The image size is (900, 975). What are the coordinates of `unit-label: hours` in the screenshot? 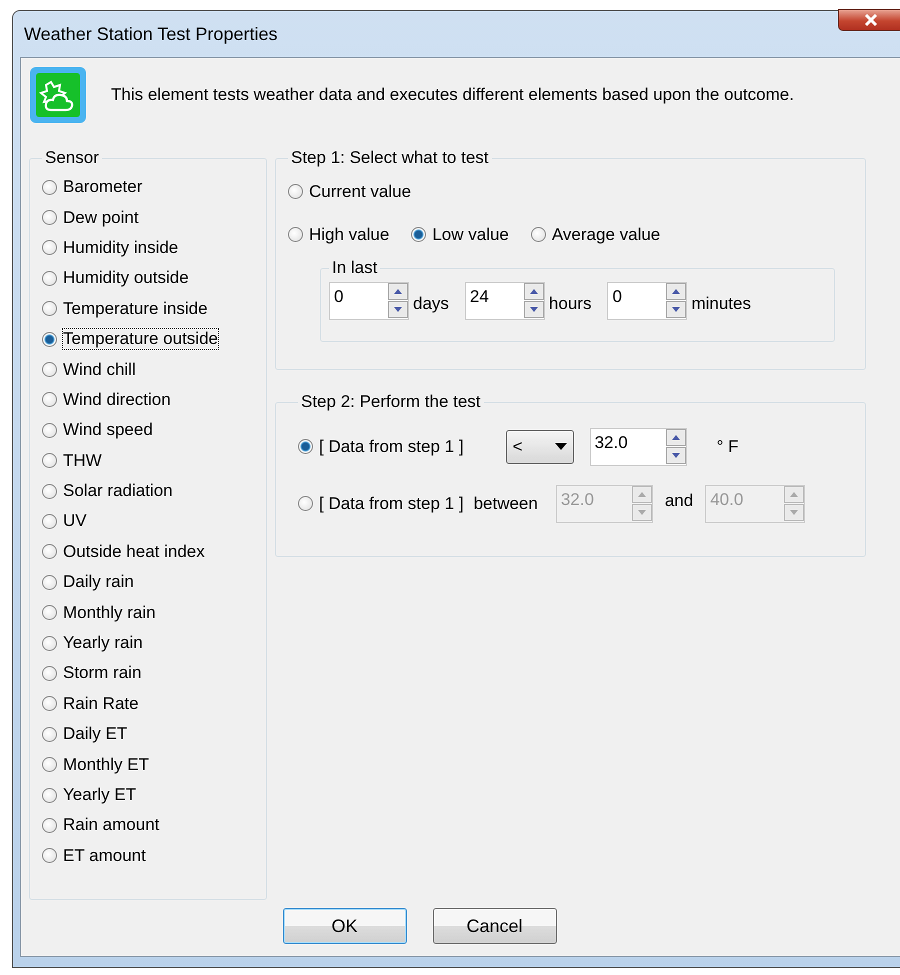 It's located at (570, 304).